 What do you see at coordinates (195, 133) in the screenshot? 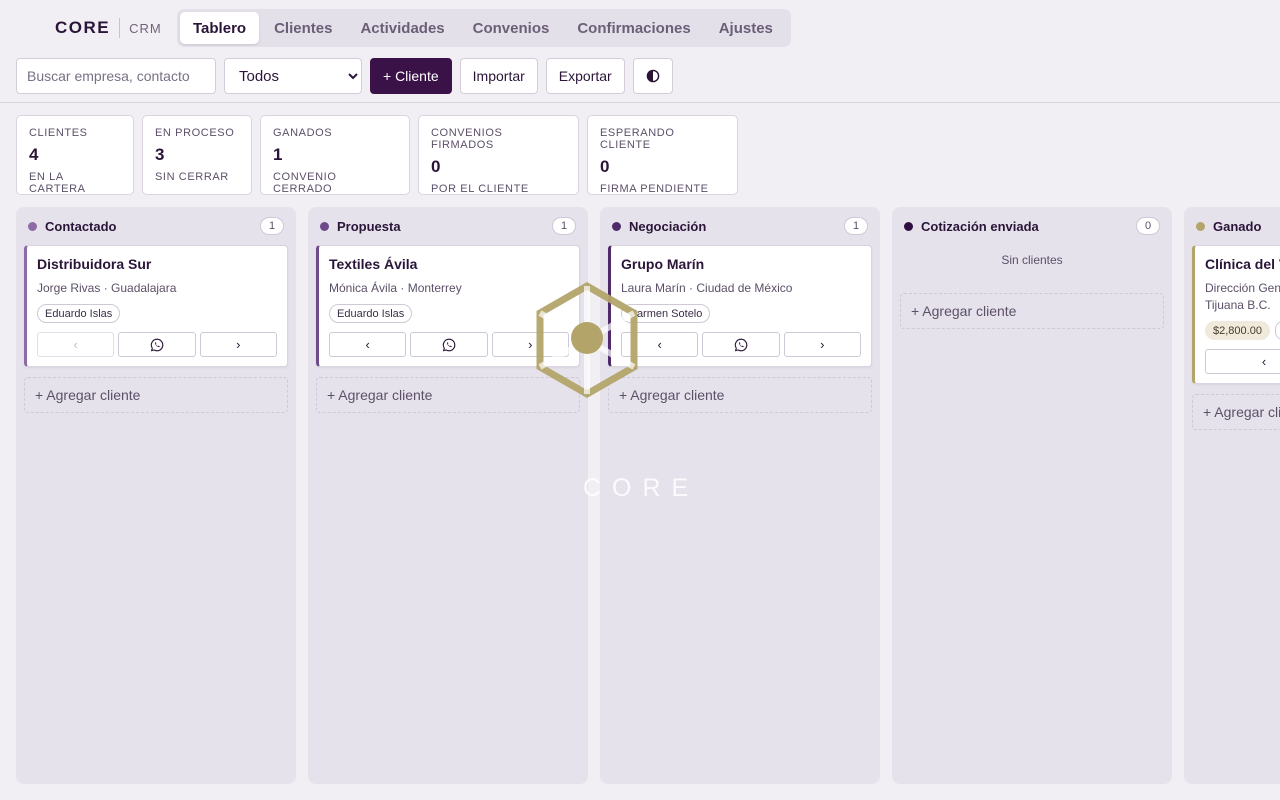
I see `stat-label: EN PROCESO` at bounding box center [195, 133].